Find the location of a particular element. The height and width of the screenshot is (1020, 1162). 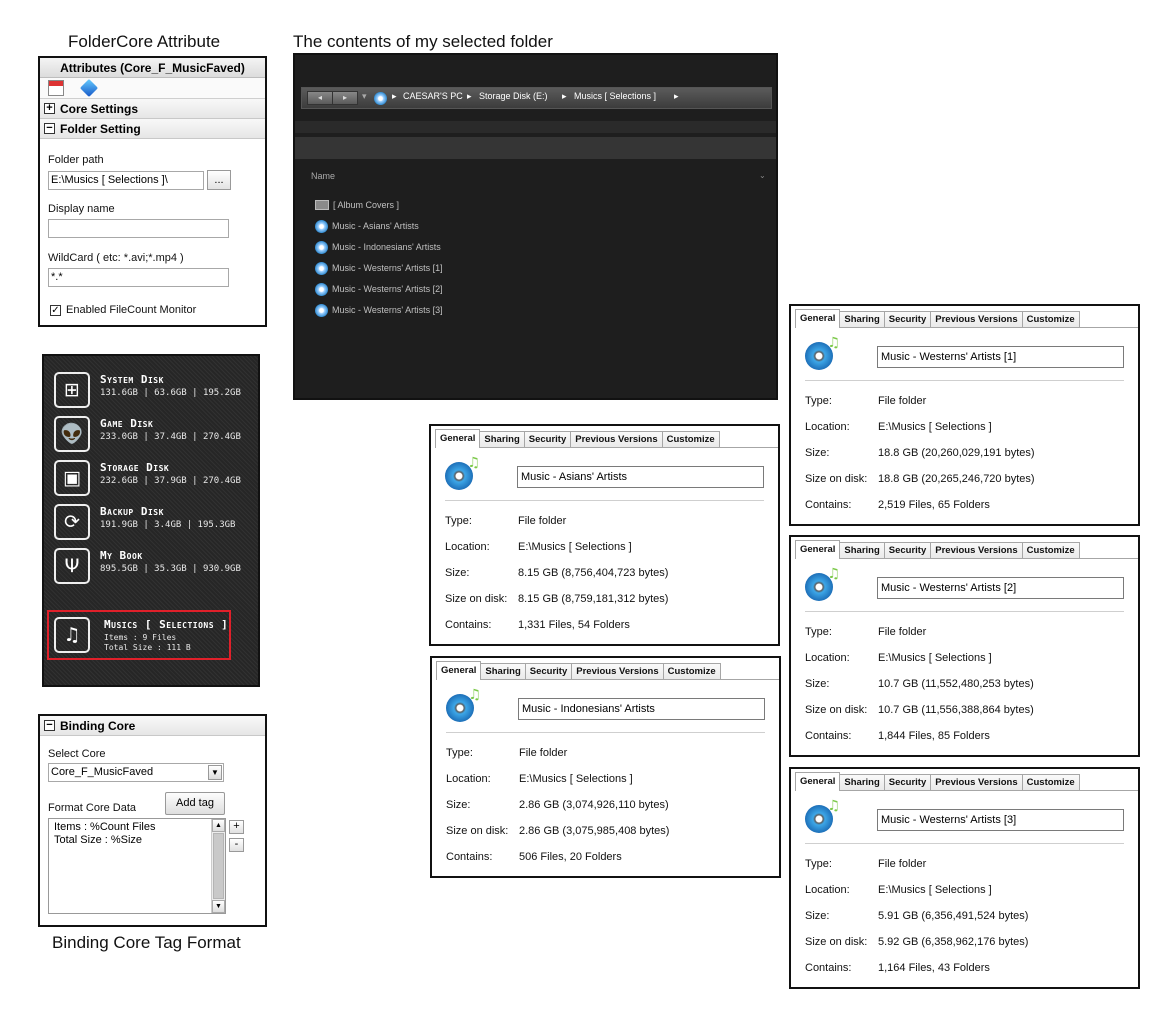

breadcrumb-pc: CAESAR'S PC is located at coordinates (433, 96).